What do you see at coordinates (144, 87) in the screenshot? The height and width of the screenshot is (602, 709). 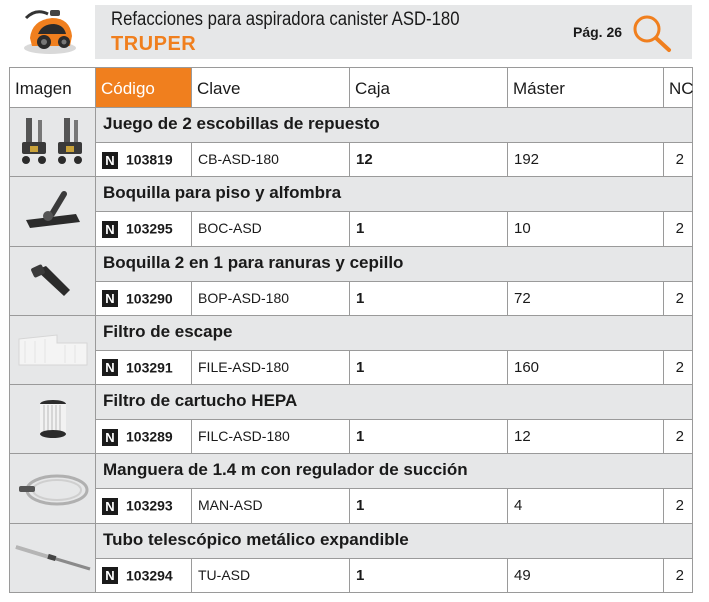 I see `col-codigo: Código` at bounding box center [144, 87].